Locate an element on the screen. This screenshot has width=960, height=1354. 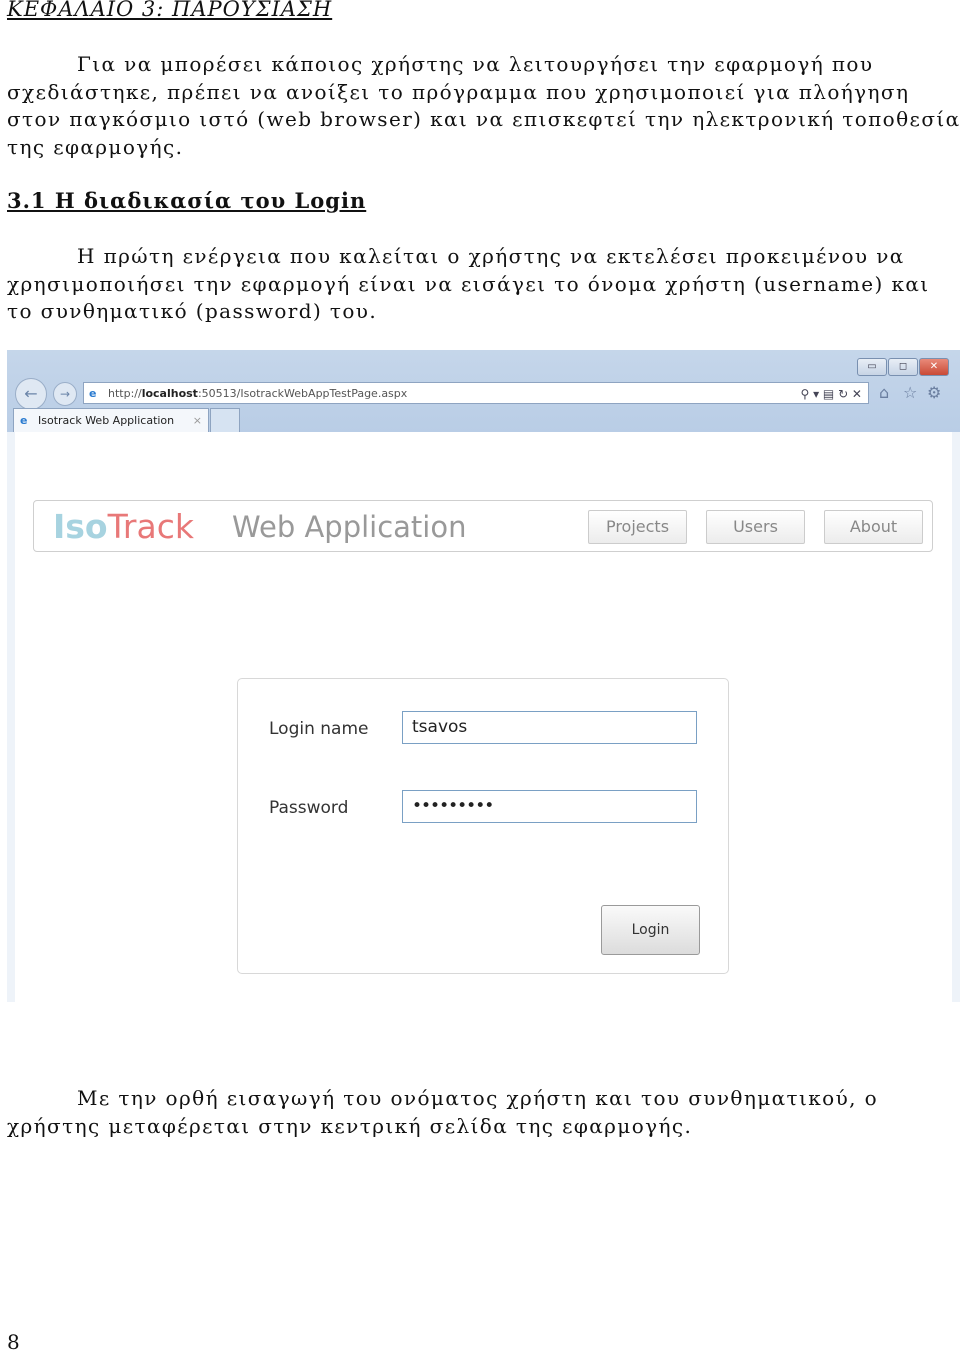
password-label: Password is located at coordinates (309, 808).